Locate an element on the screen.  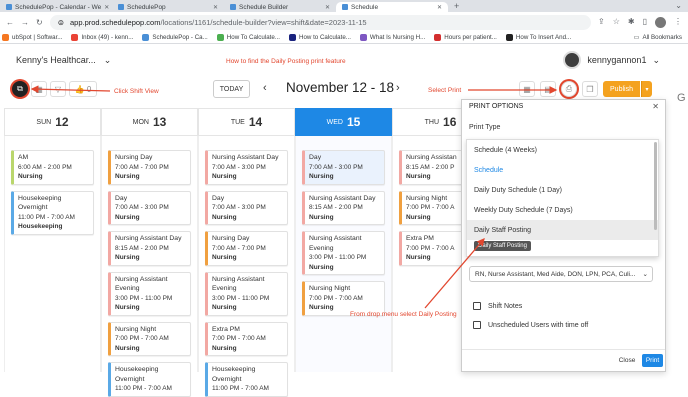
filter-button: ▽ is located at coordinates (58, 89).